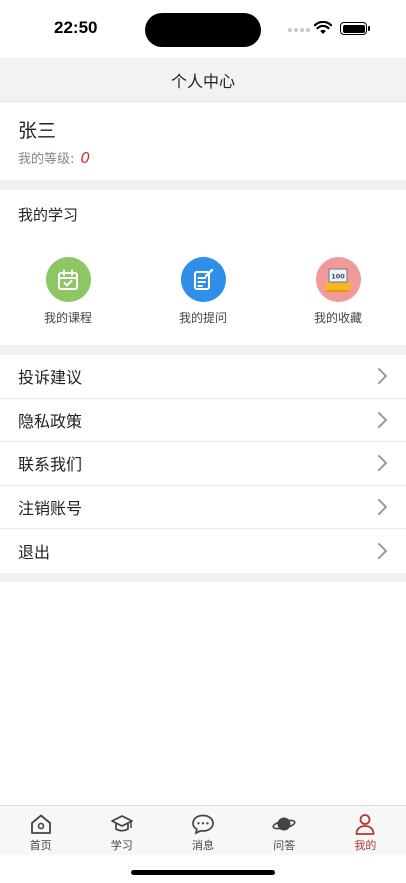  Describe the element at coordinates (76, 27) in the screenshot. I see `status-time: 22:50` at that location.